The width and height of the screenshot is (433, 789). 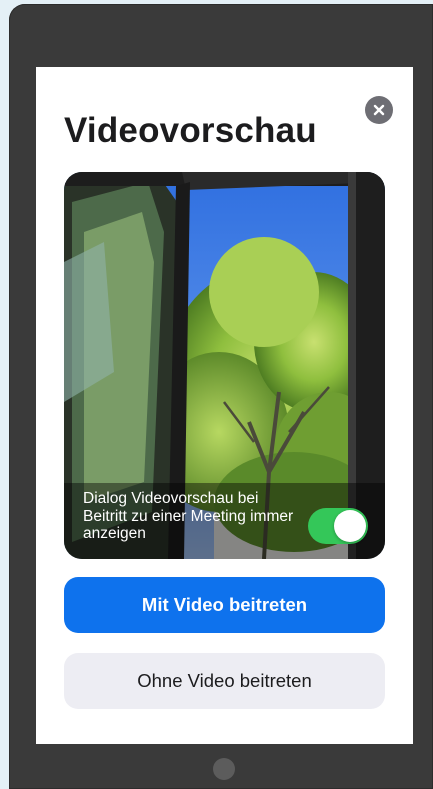 What do you see at coordinates (350, 526) in the screenshot?
I see `toggle-knob` at bounding box center [350, 526].